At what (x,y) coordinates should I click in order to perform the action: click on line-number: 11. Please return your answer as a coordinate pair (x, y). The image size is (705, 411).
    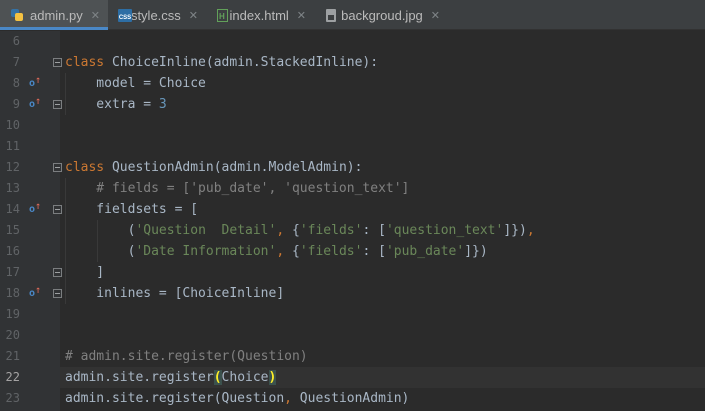
    Looking at the image, I should click on (12, 146).